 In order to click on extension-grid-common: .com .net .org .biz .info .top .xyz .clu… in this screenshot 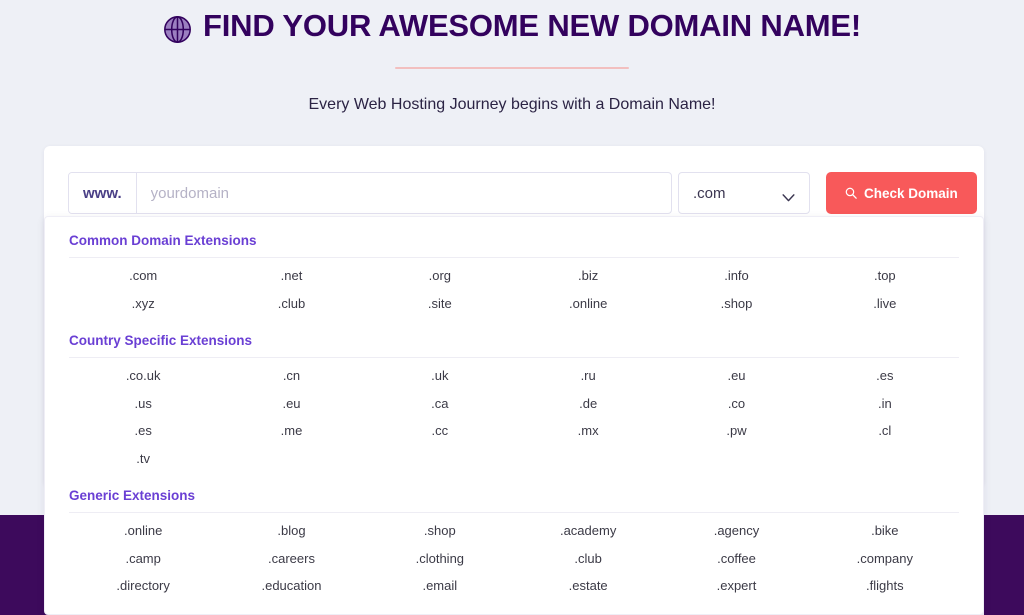, I will do `click(514, 289)`.